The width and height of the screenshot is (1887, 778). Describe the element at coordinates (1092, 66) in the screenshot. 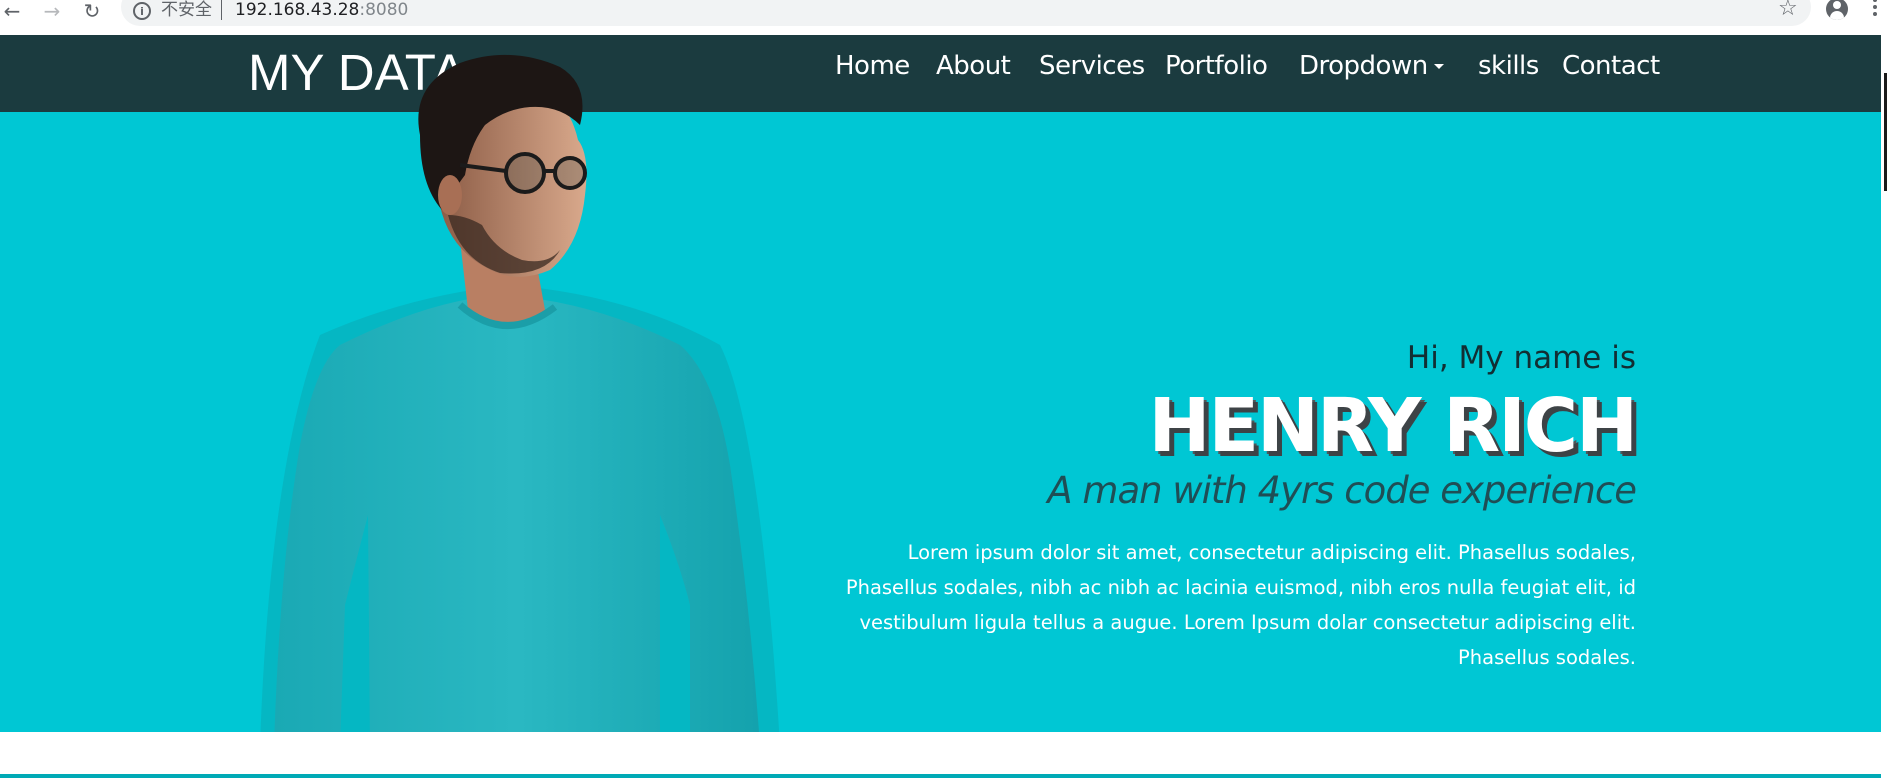

I see `nav-link-services: Services` at that location.